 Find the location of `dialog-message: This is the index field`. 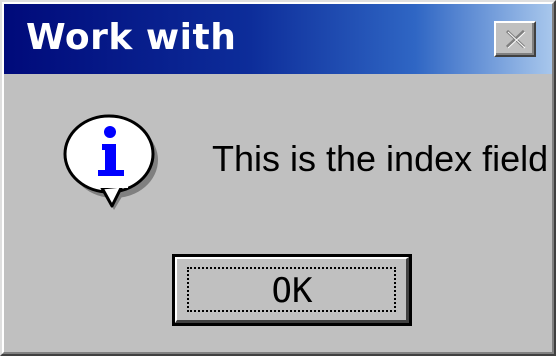

dialog-message: This is the index field is located at coordinates (380, 158).